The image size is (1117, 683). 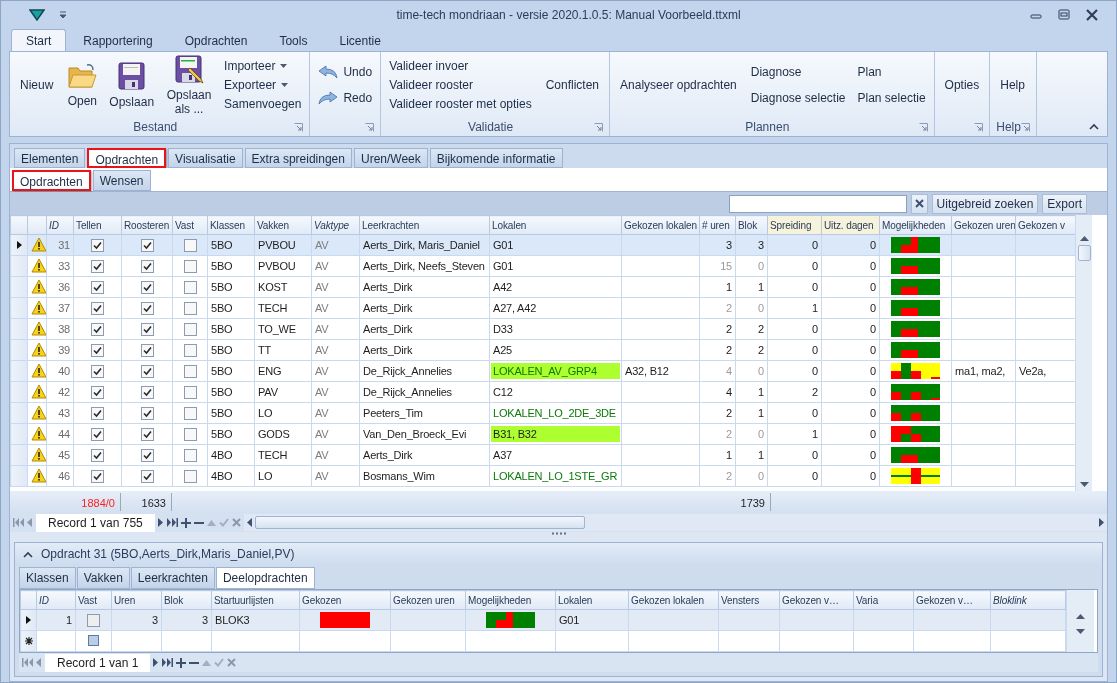 What do you see at coordinates (219, 662) in the screenshot?
I see `check-icon` at bounding box center [219, 662].